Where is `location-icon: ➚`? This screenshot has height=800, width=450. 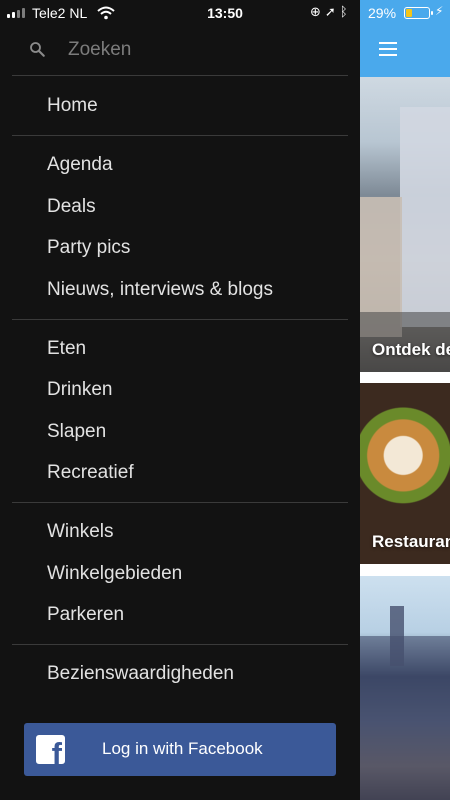
location-icon: ➚ is located at coordinates (332, 11).